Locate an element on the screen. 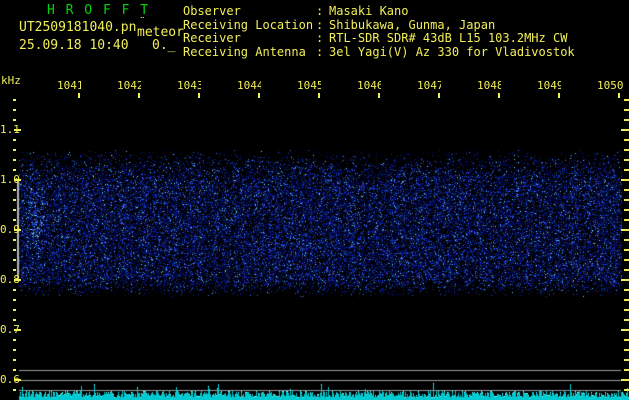 This screenshot has width=629, height=400. time-label-1047: 1047 is located at coordinates (429, 86).